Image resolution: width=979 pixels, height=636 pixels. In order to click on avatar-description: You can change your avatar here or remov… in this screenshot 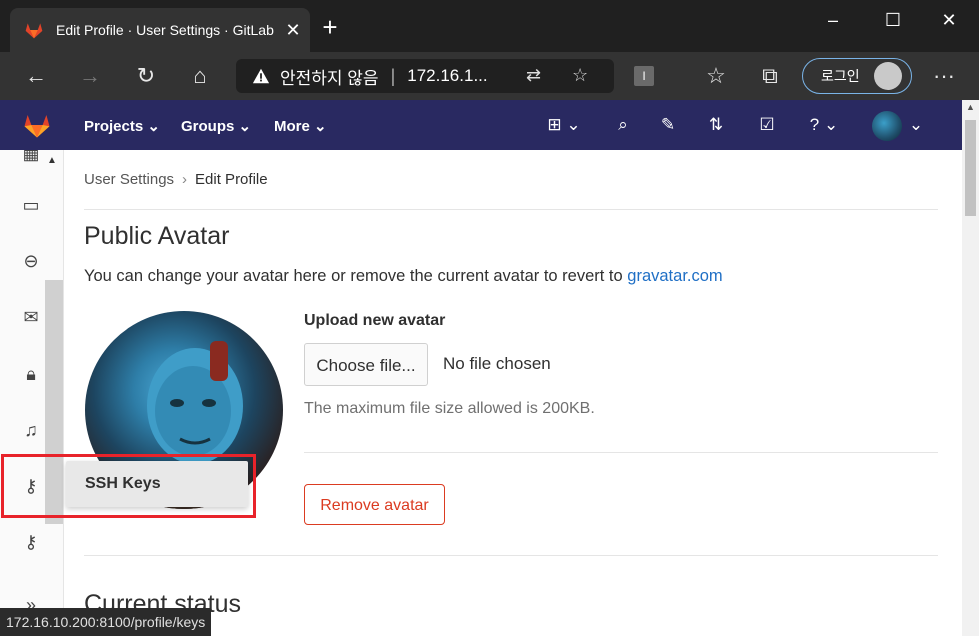, I will do `click(403, 276)`.